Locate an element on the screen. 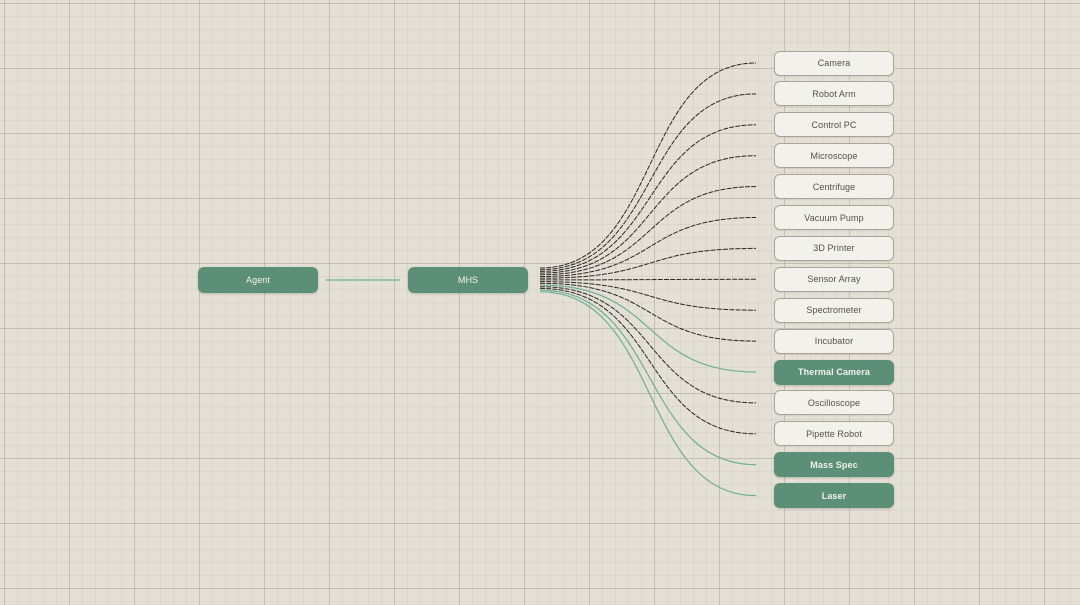 This screenshot has height=605, width=1080. device-node: Laser is located at coordinates (834, 496).